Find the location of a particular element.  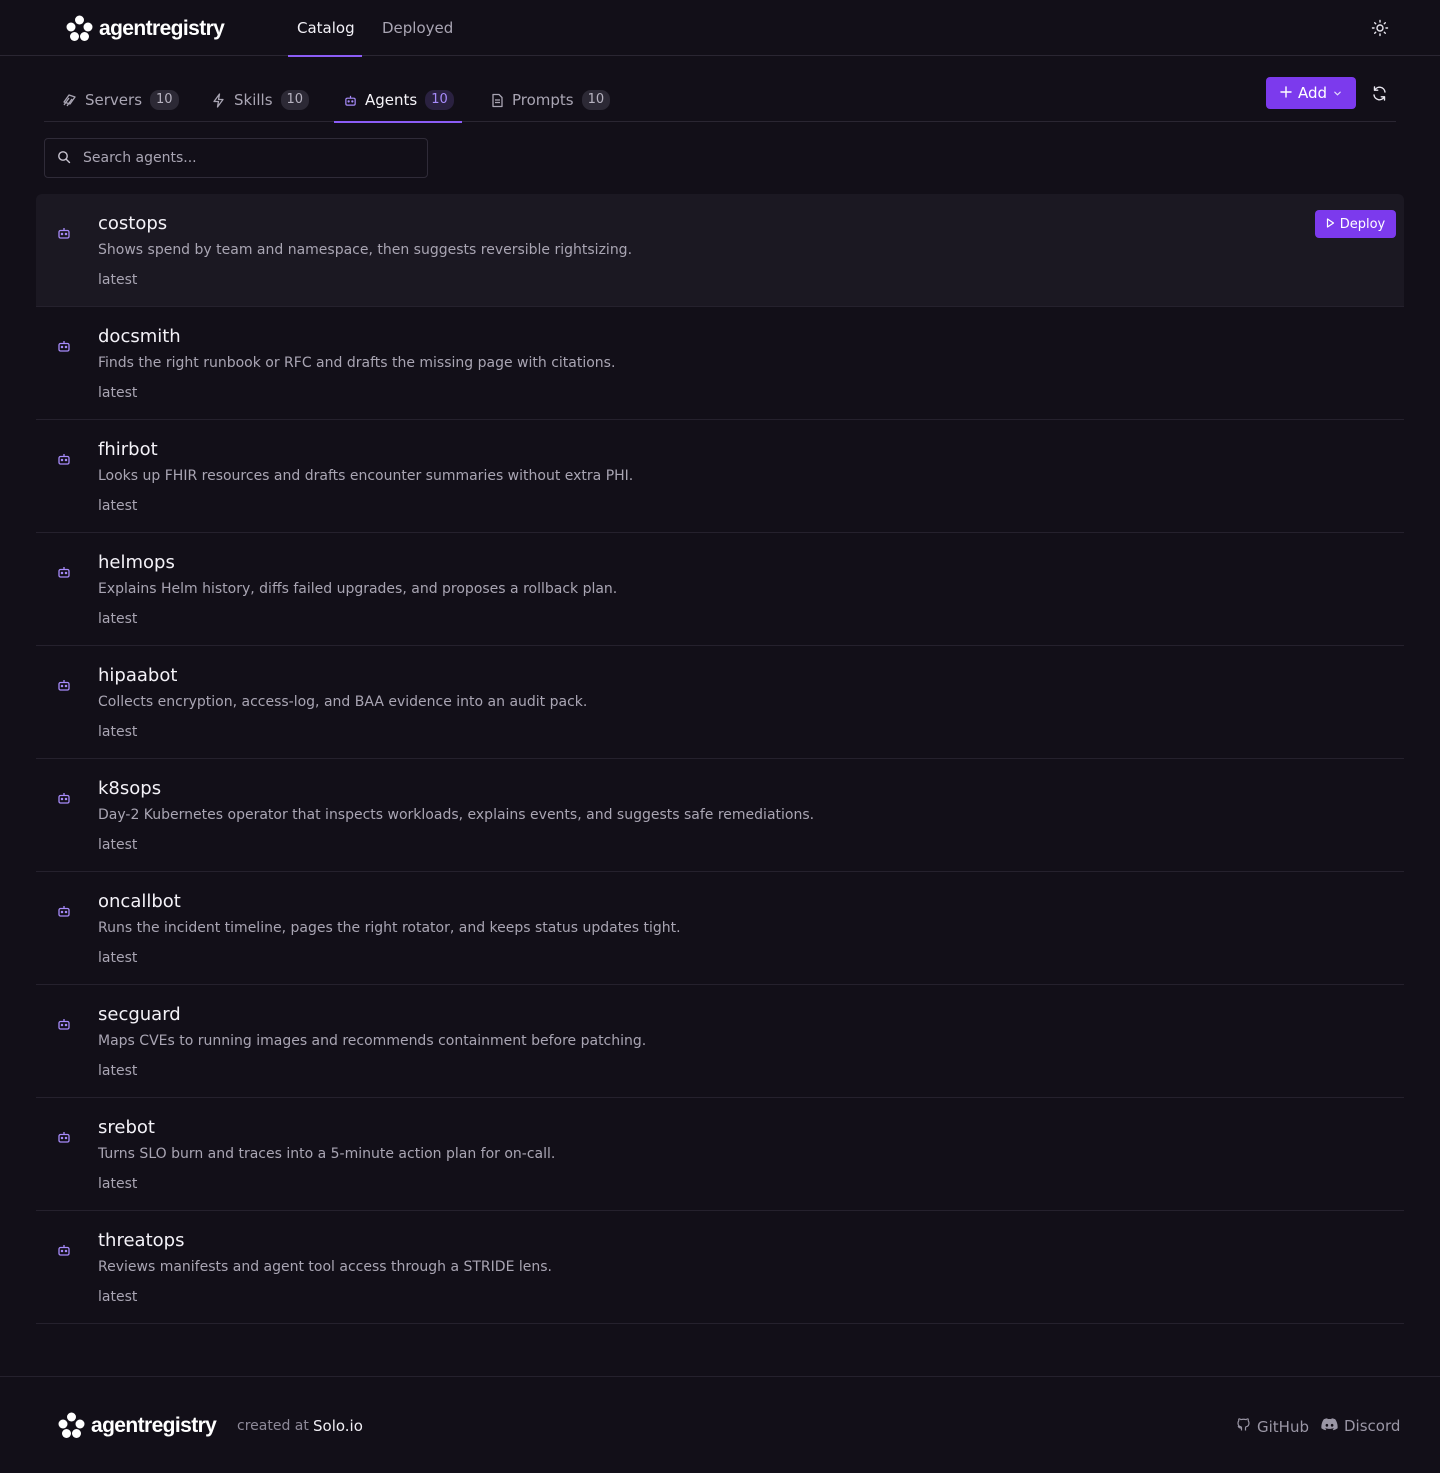

agent-name: costops is located at coordinates (132, 223).